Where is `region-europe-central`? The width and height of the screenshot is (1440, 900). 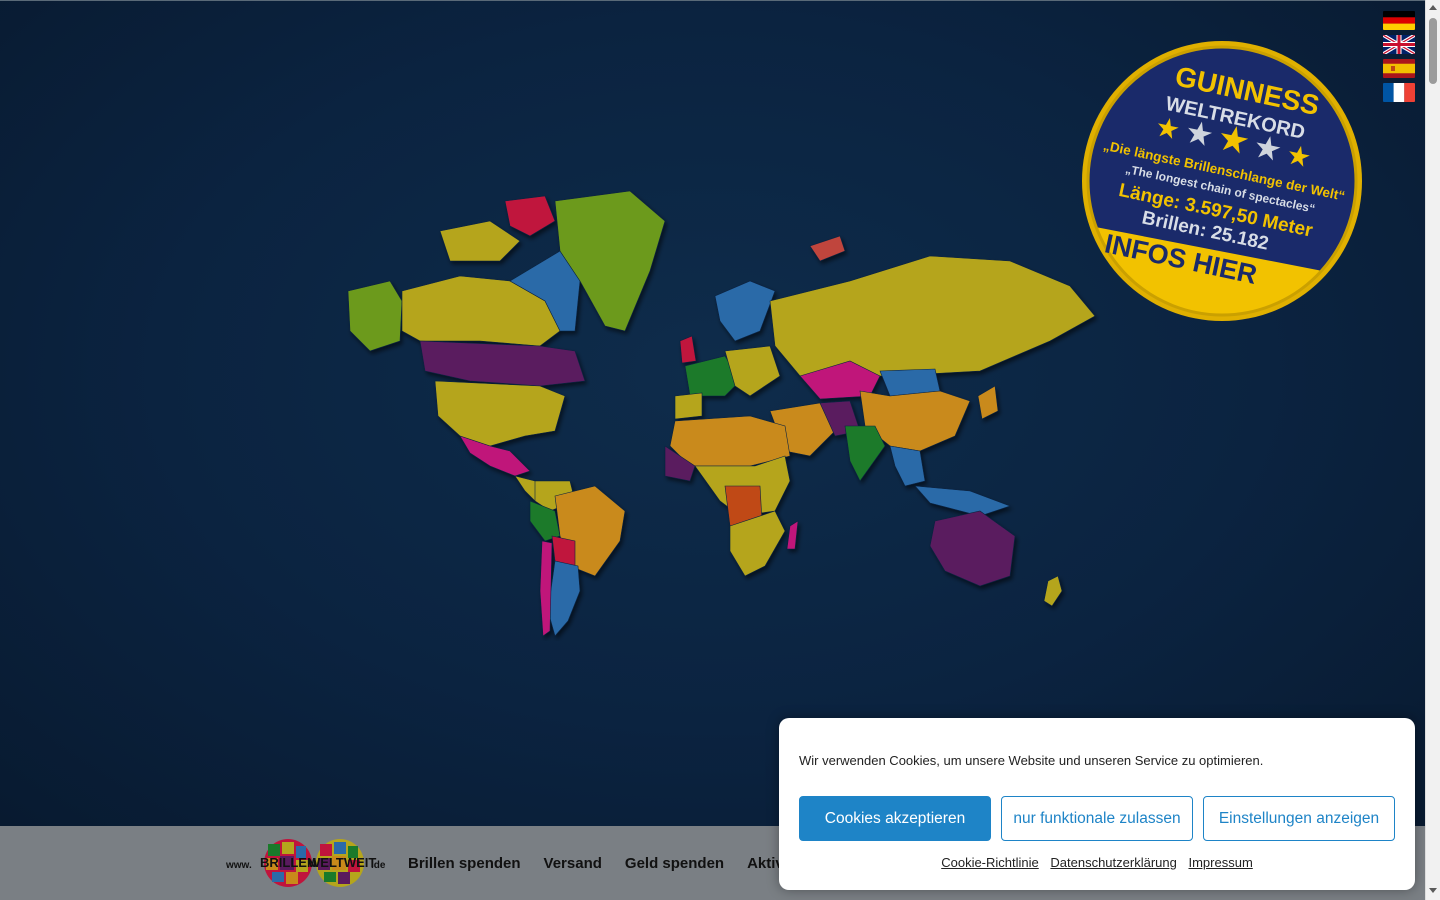 region-europe-central is located at coordinates (752, 371).